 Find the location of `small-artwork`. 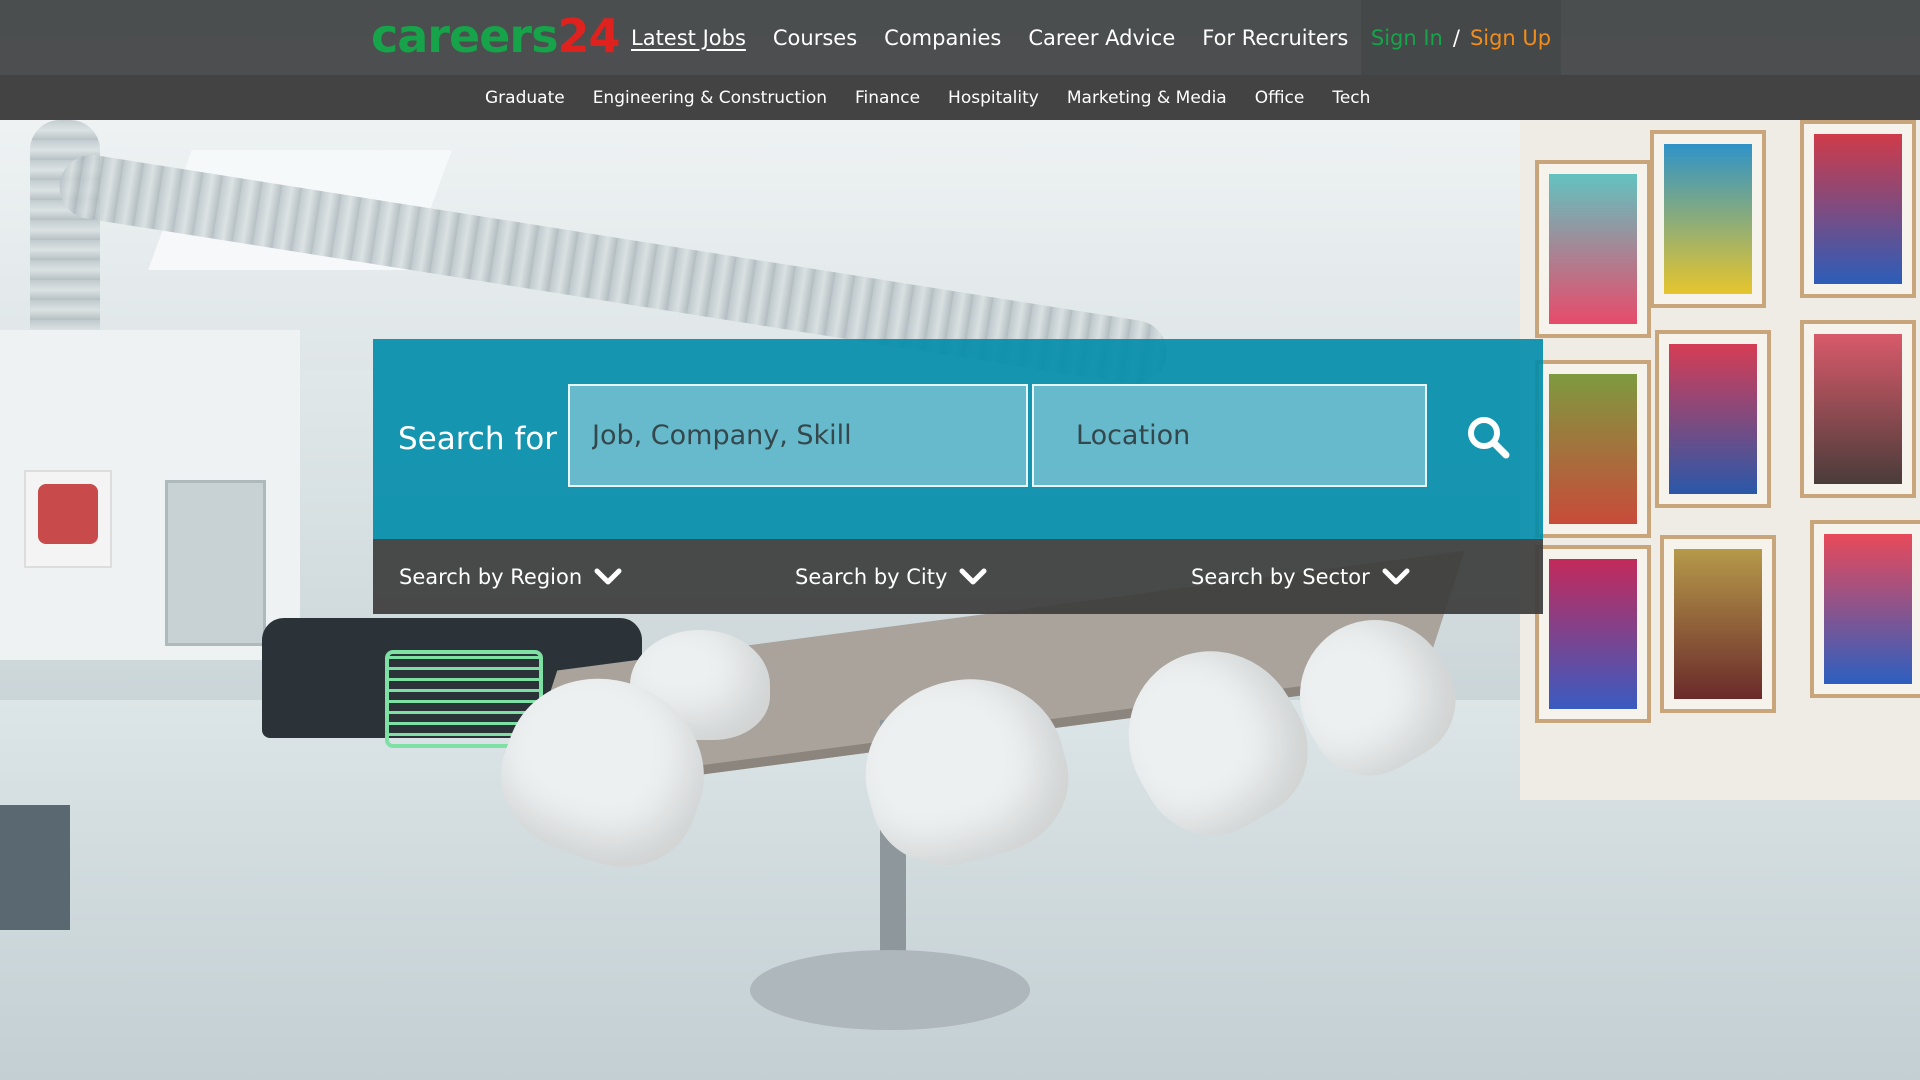

small-artwork is located at coordinates (68, 519).